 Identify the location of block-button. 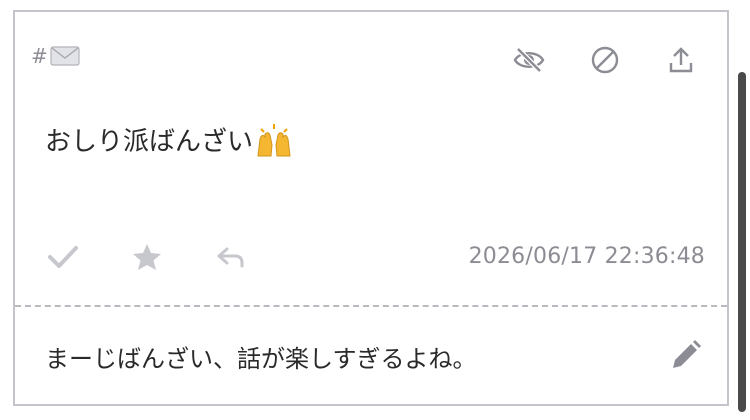
(605, 60).